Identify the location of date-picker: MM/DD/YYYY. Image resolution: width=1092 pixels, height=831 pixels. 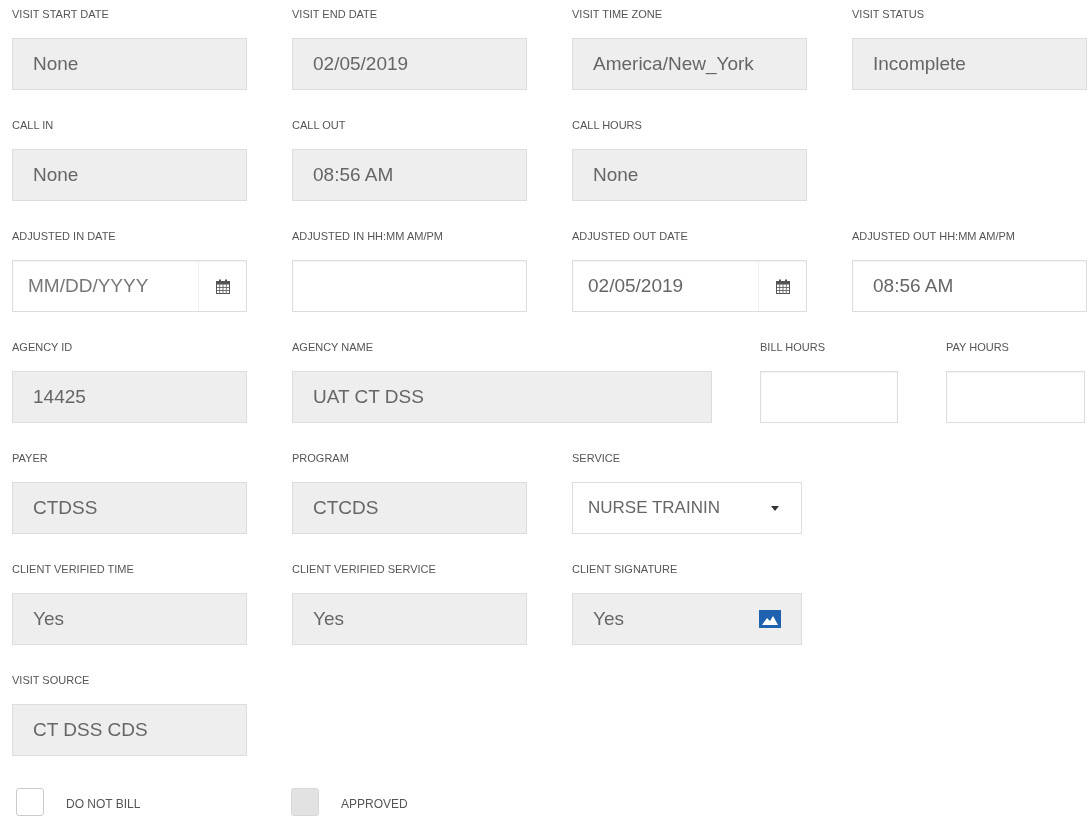
(129, 286).